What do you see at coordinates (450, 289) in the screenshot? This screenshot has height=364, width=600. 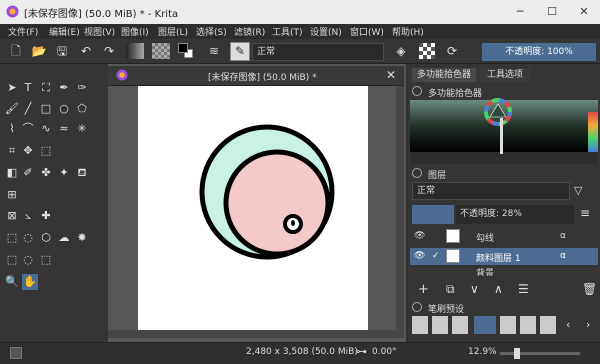 I see `duplicate-layer-icon: ⧉` at bounding box center [450, 289].